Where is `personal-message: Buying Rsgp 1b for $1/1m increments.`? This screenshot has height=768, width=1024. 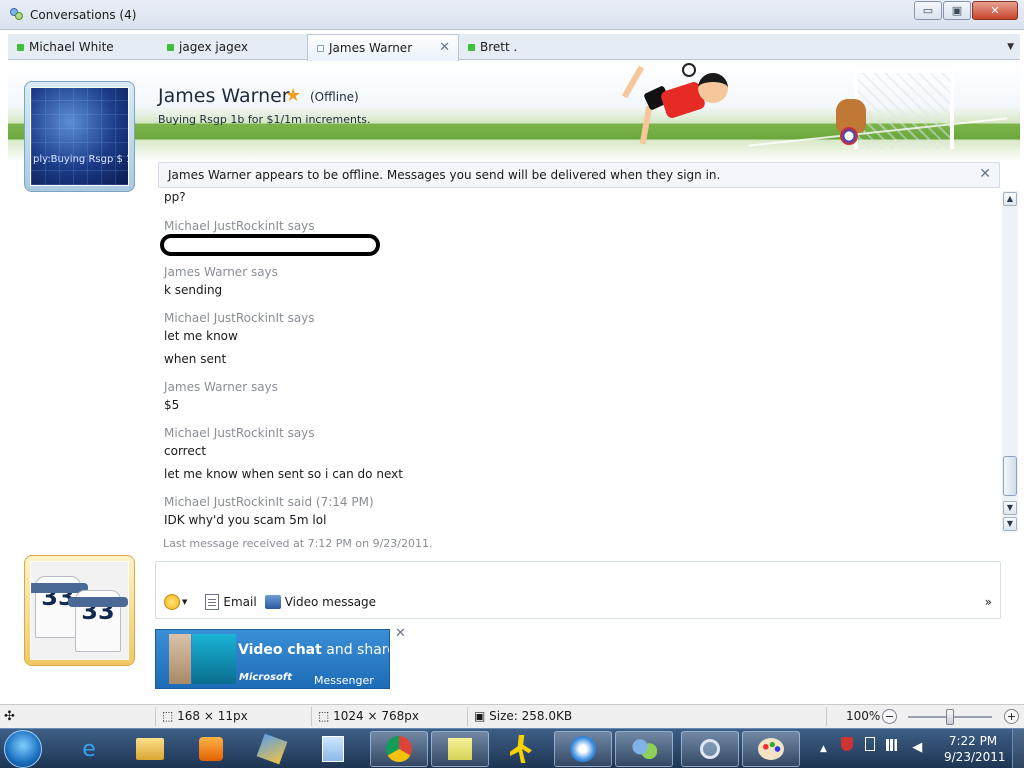
personal-message: Buying Rsgp 1b for $1/1m increments. is located at coordinates (264, 119).